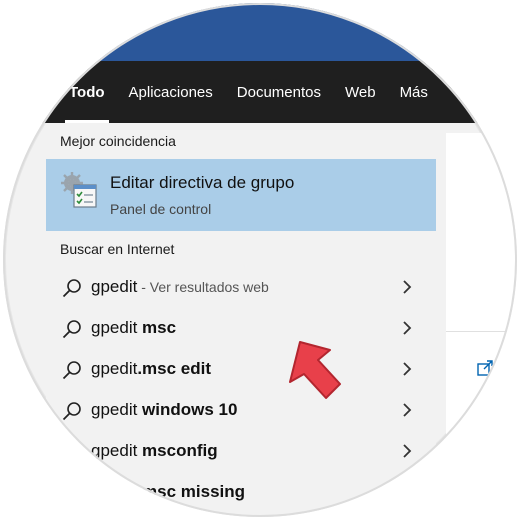  I want to click on web-result-text: gpedit msc missing, so click(168, 491).